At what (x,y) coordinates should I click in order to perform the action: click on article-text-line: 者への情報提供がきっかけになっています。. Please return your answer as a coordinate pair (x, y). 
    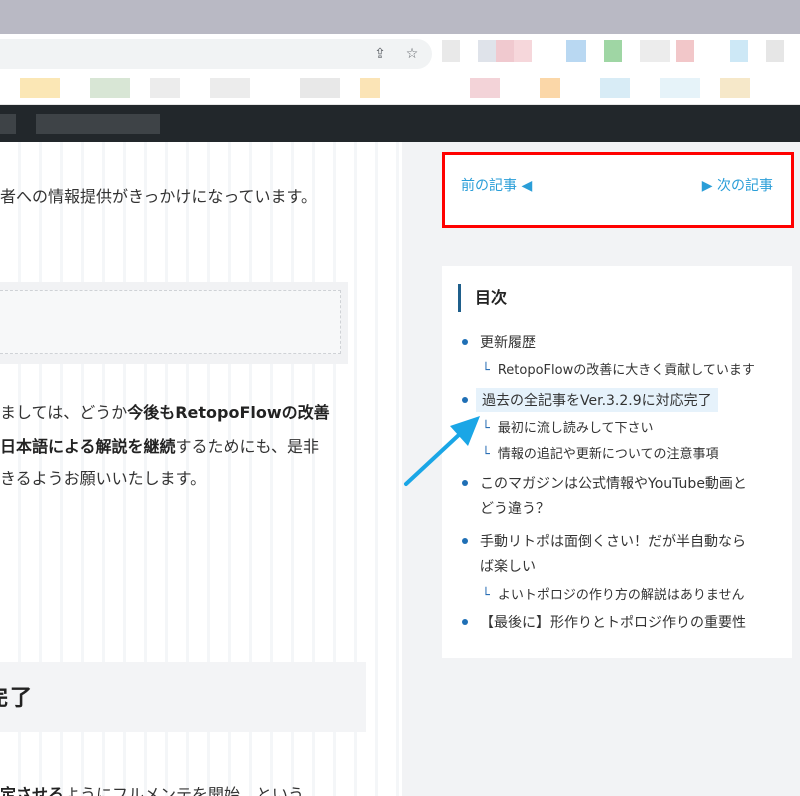
    Looking at the image, I should click on (158, 196).